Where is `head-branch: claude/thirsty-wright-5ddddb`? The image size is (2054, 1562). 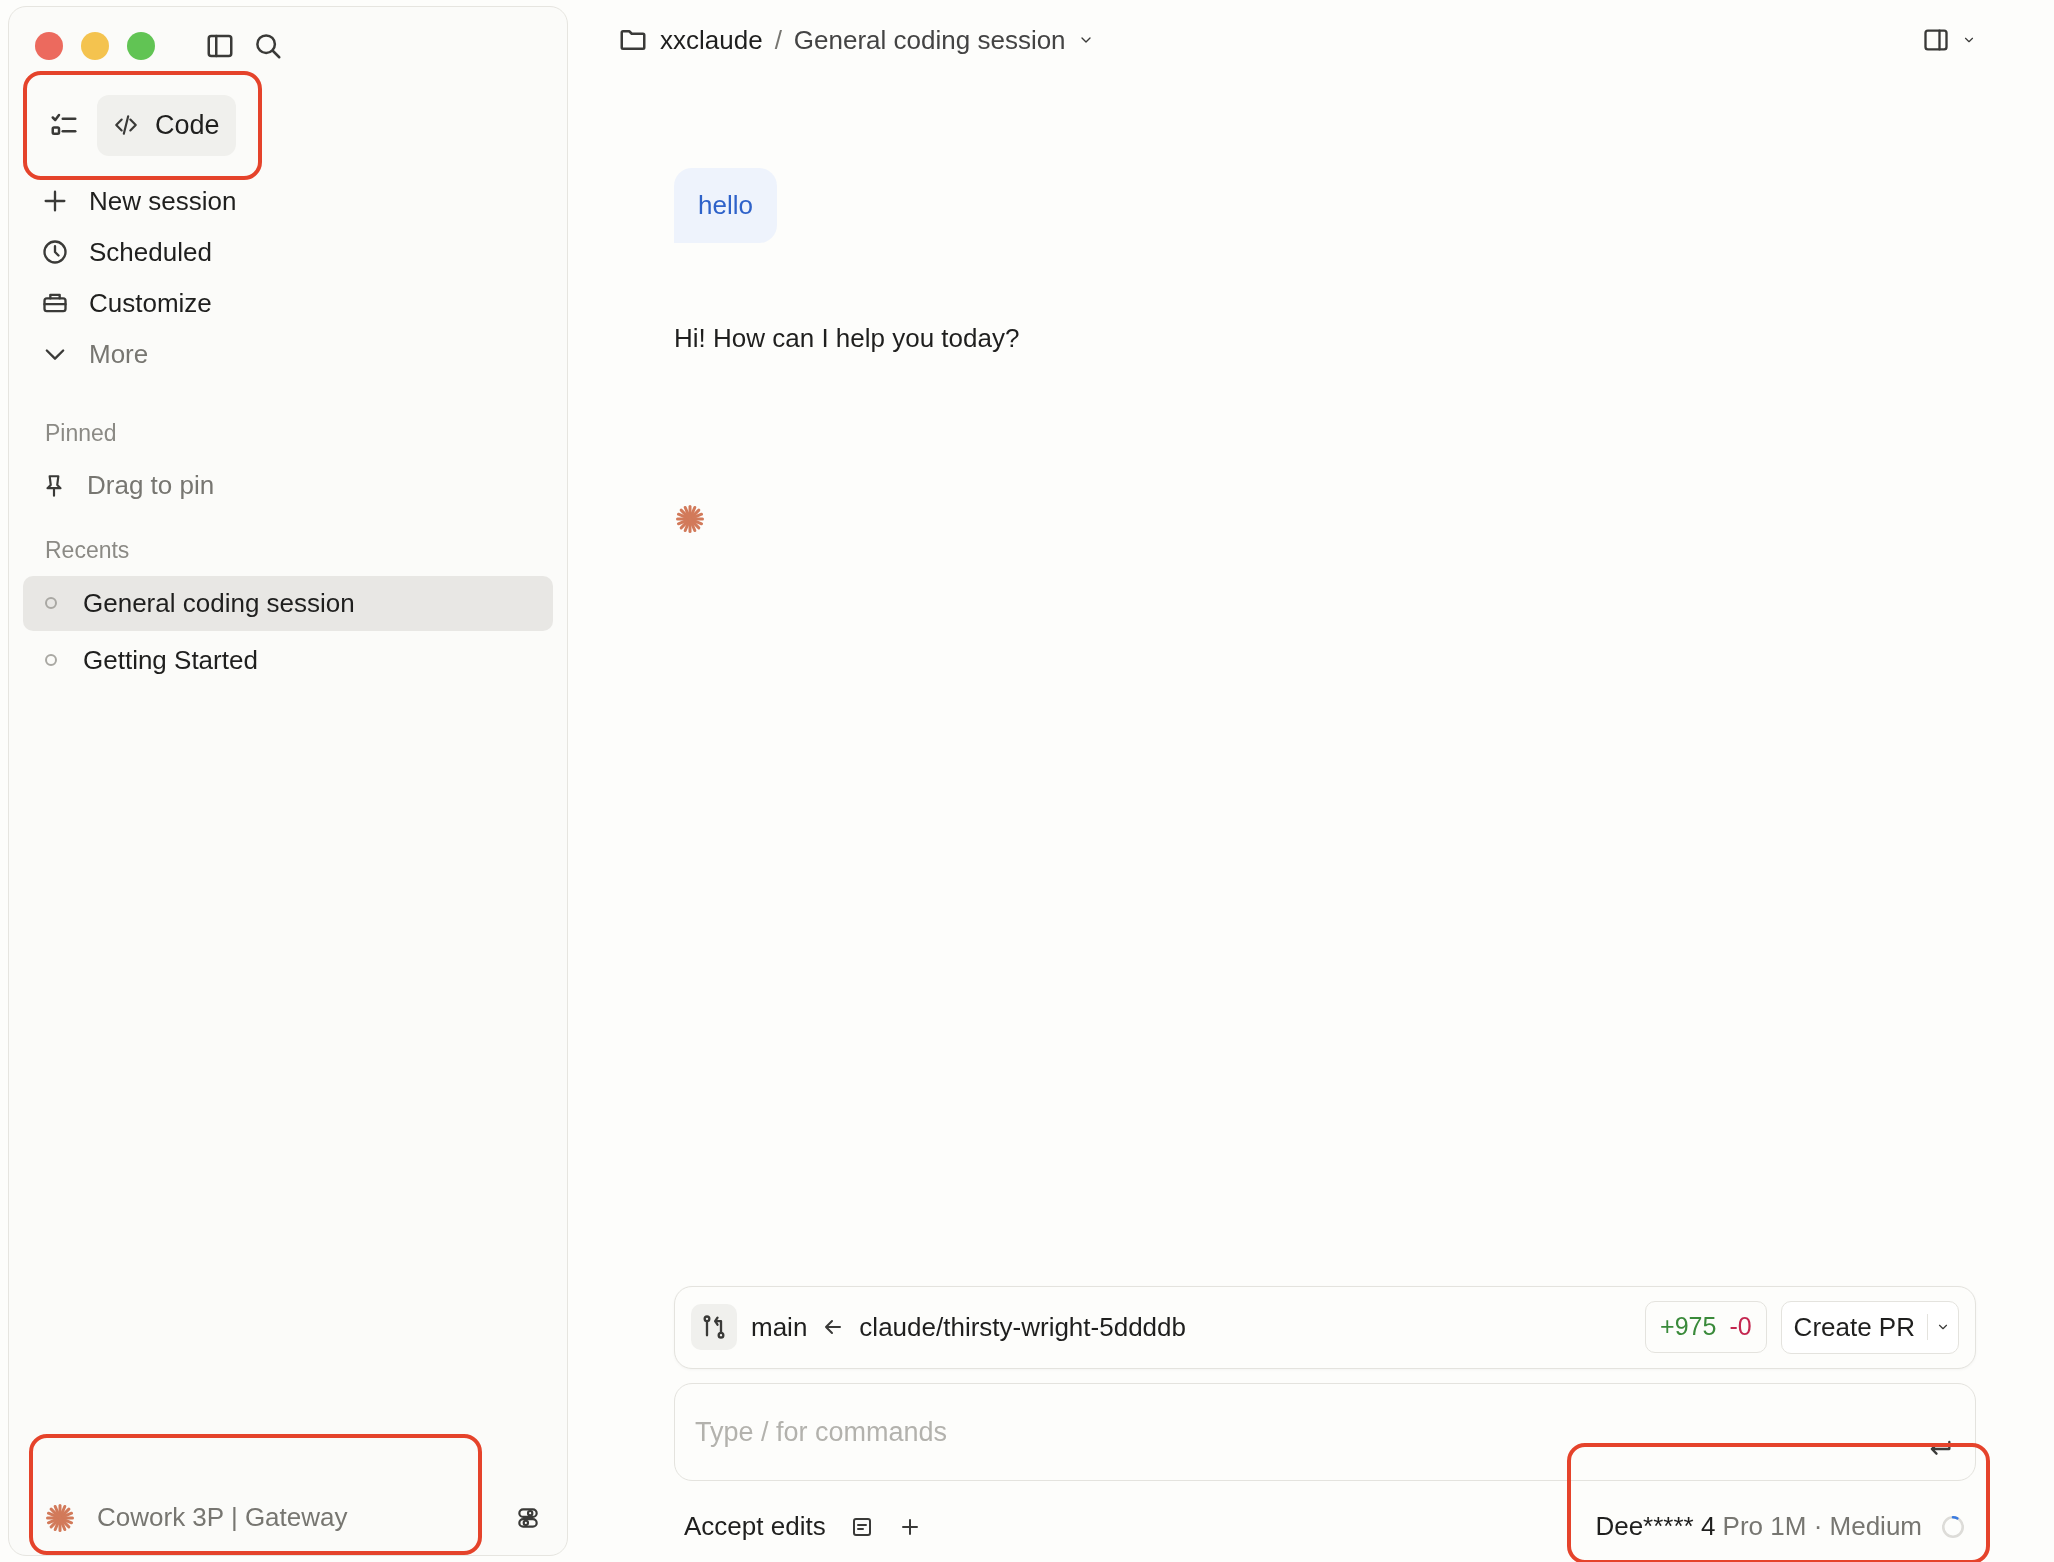
head-branch: claude/thirsty-wright-5ddddb is located at coordinates (1022, 1327).